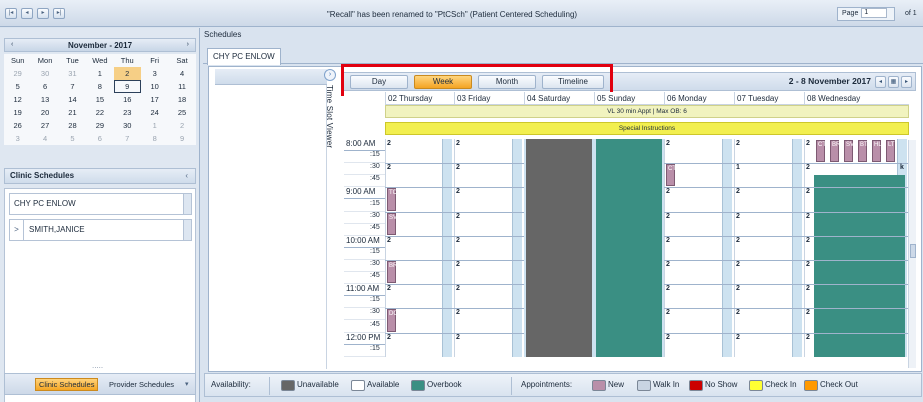  I want to click on schedule-vertical-scrollbar, so click(912, 254).